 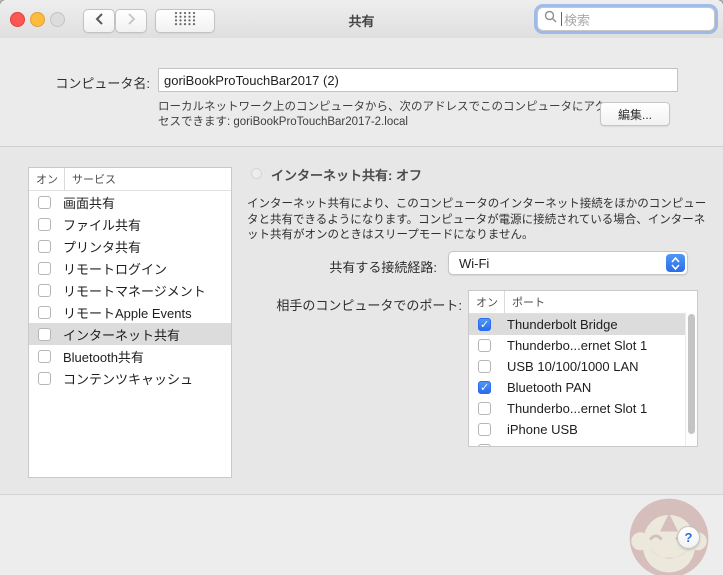 I want to click on service-row: 画面共有, so click(x=130, y=202).